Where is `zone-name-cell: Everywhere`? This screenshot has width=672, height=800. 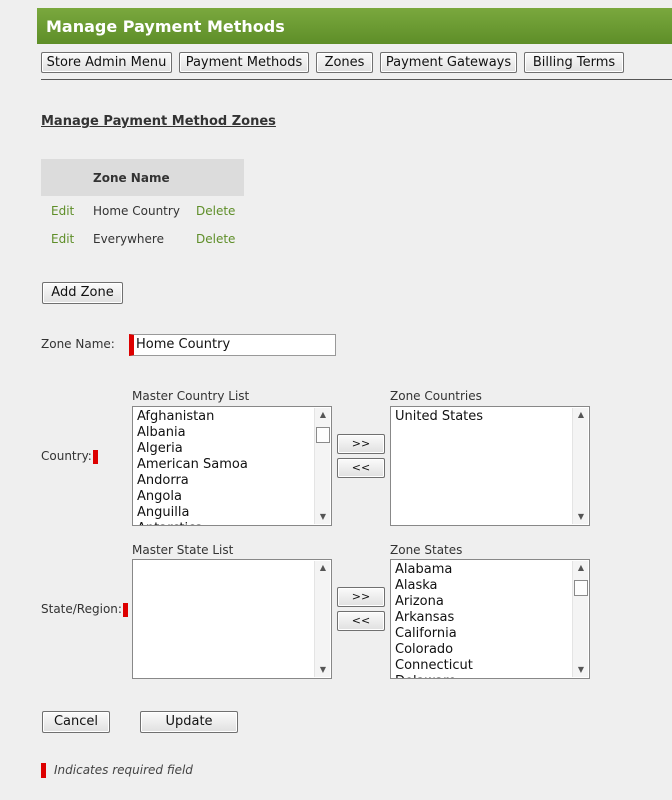 zone-name-cell: Everywhere is located at coordinates (128, 239).